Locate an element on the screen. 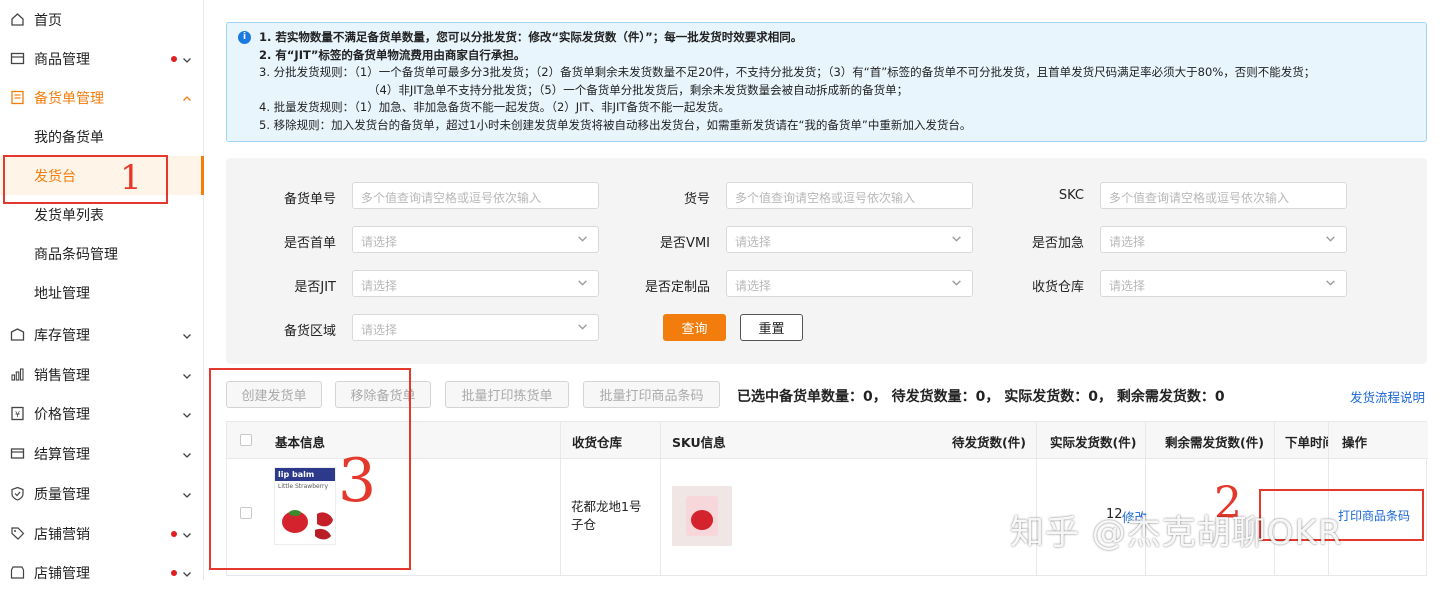 This screenshot has height=592, width=1440. first-order-select: 请选择 is located at coordinates (475, 239).